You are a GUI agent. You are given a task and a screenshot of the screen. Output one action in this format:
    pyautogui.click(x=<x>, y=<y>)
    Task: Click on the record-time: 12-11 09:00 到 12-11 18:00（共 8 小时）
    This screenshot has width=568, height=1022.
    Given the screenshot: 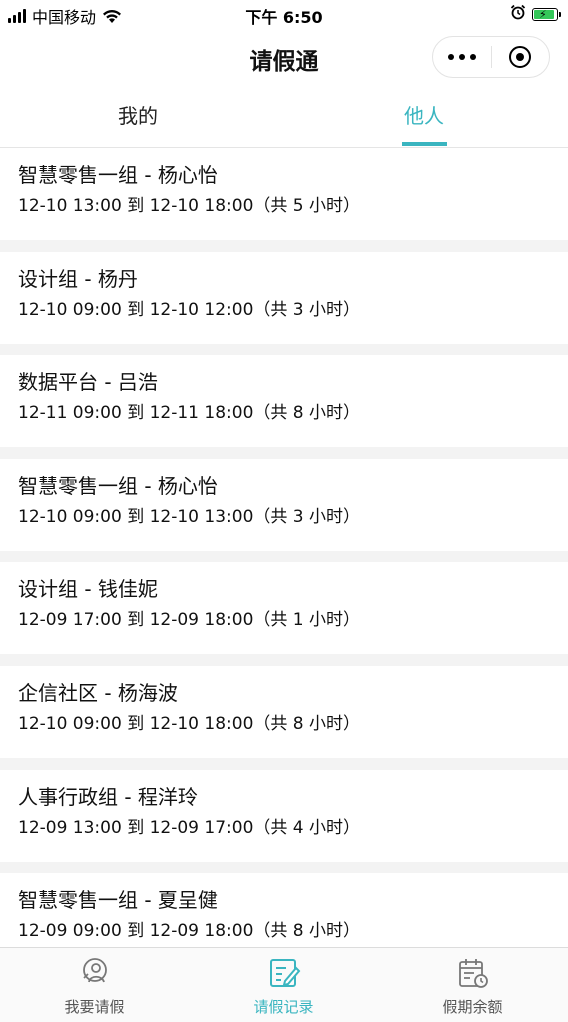 What is the action you would take?
    pyautogui.click(x=189, y=413)
    